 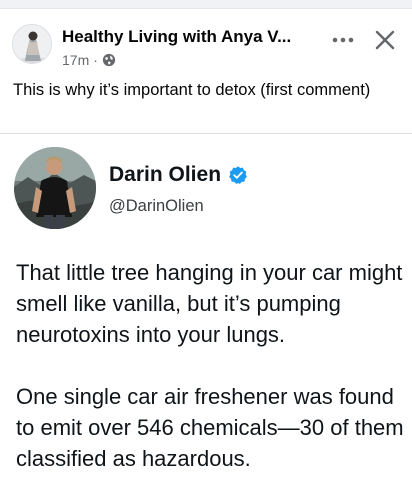 What do you see at coordinates (165, 174) in the screenshot?
I see `tweet-author-name-text: Darin Olien` at bounding box center [165, 174].